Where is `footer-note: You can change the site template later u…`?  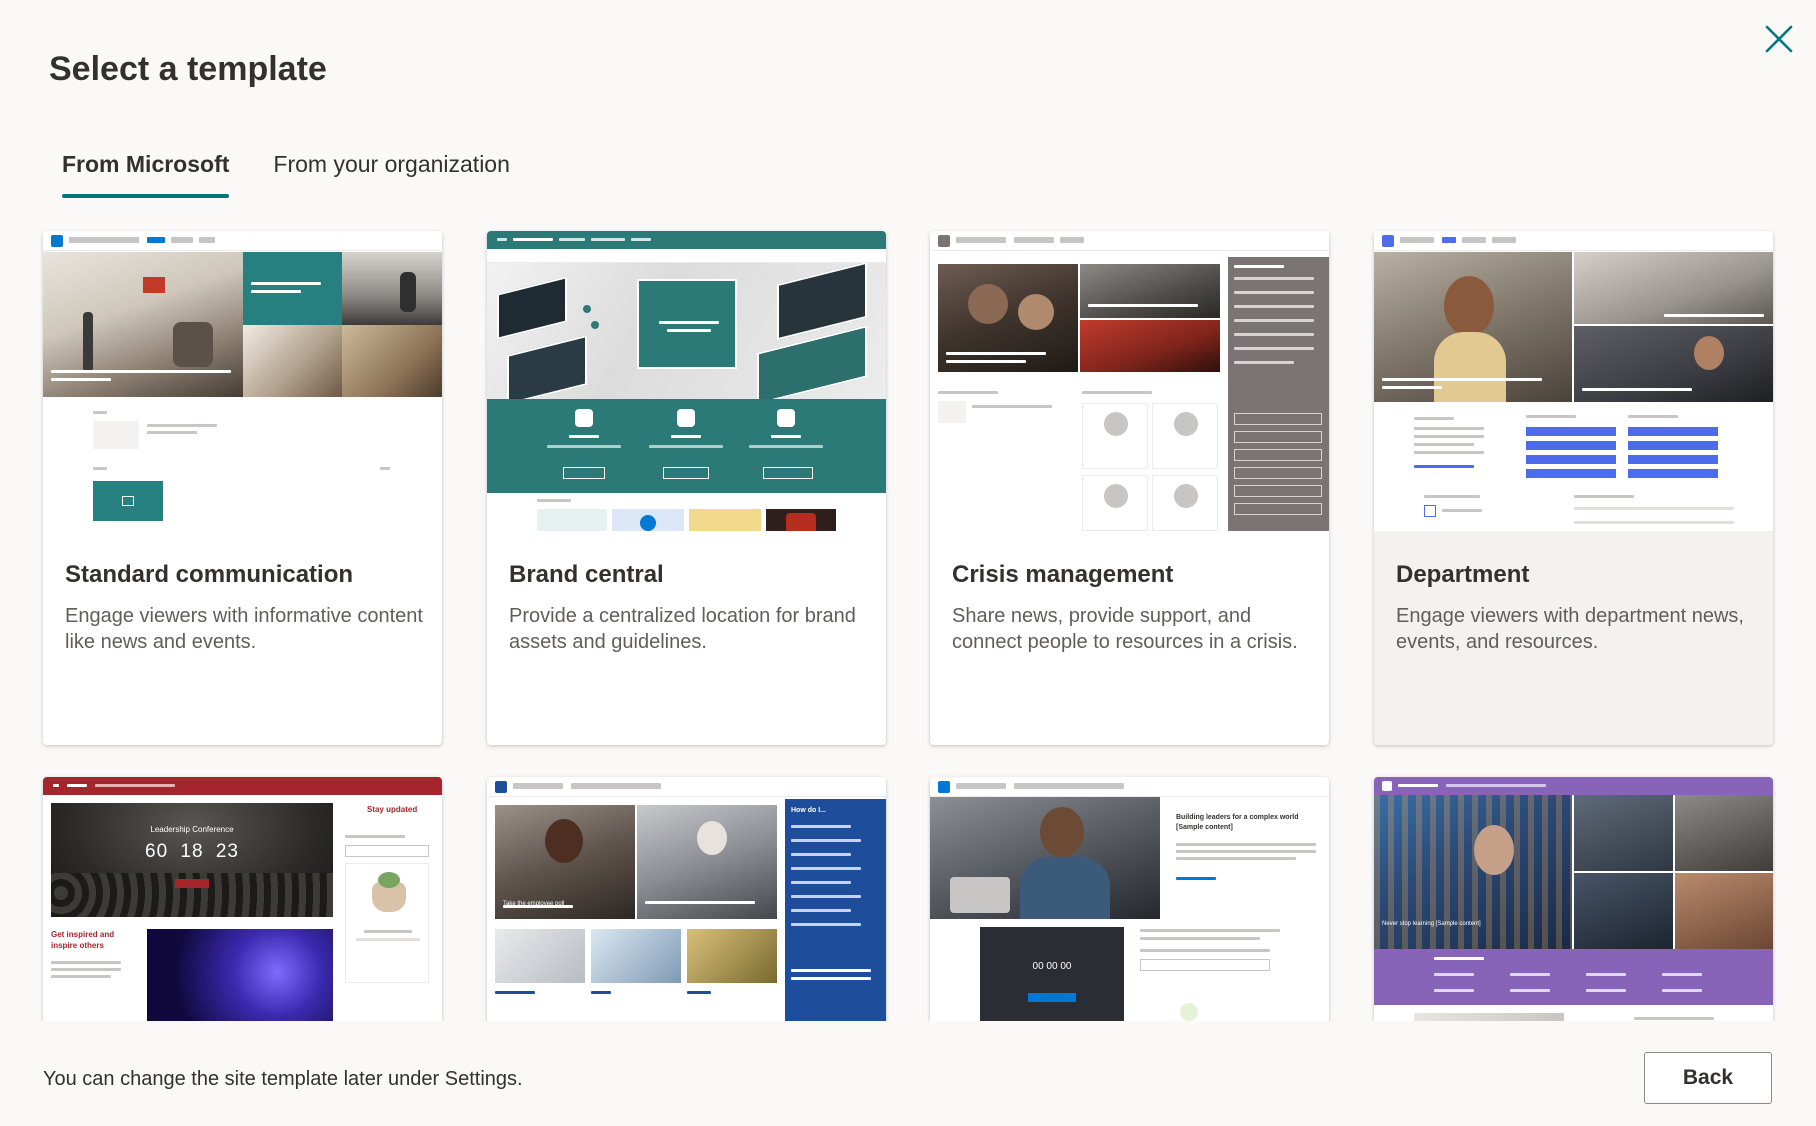 footer-note: You can change the site template later u… is located at coordinates (283, 1079).